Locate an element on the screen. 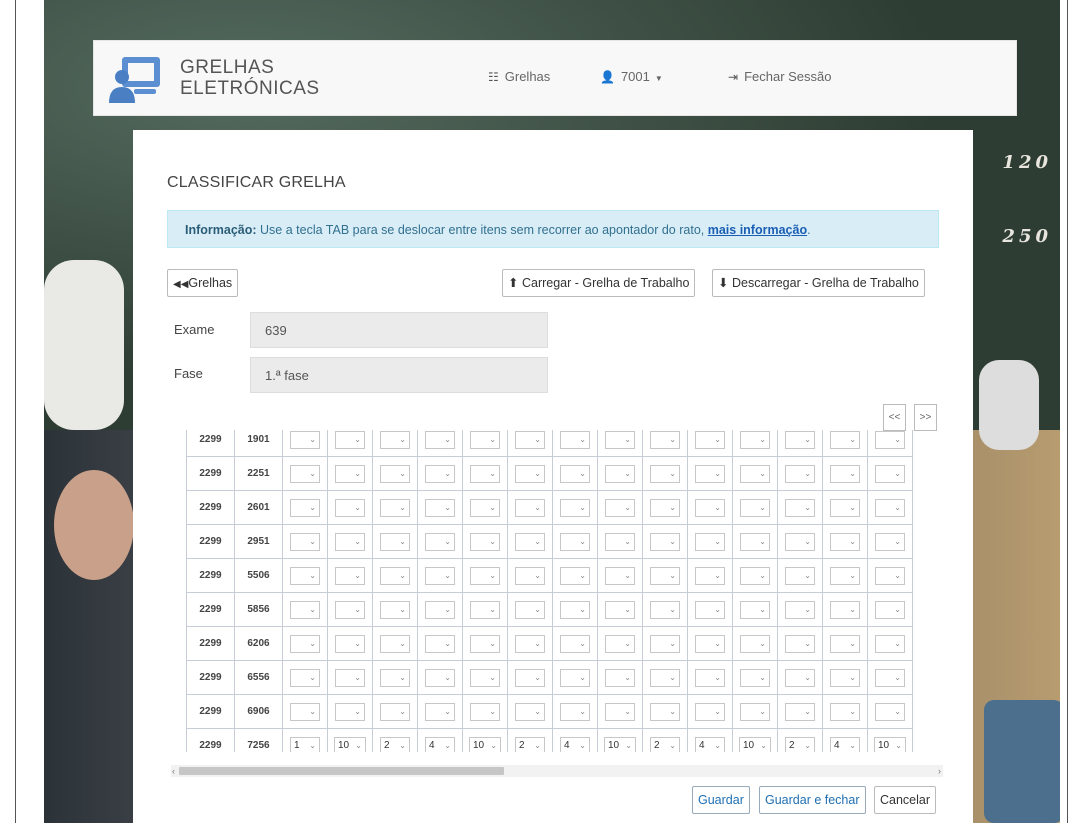  info-link: mais informação is located at coordinates (757, 230).